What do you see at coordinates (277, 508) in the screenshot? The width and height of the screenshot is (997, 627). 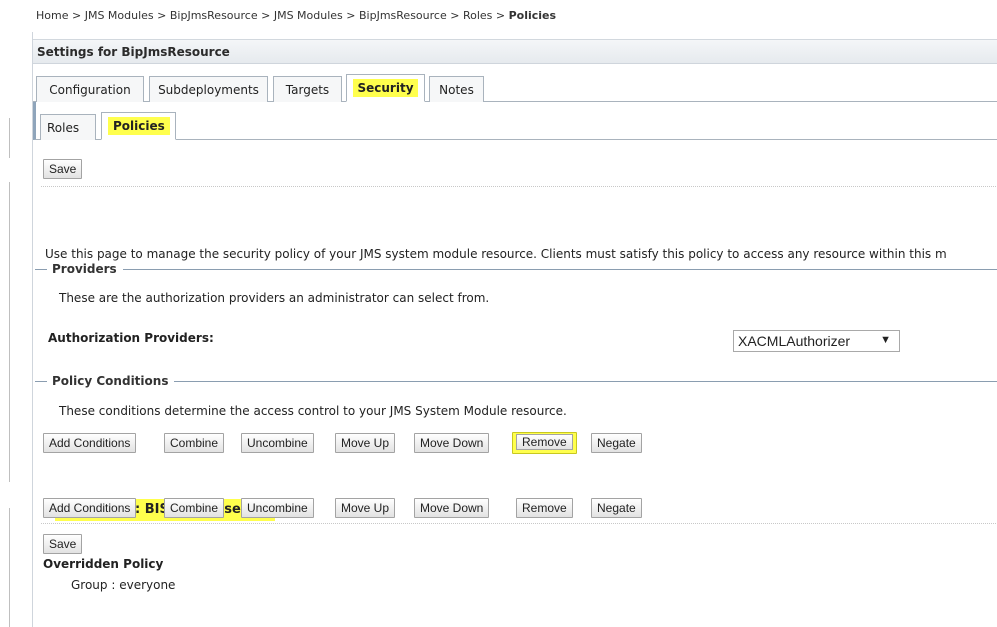 I see `uncombine-button-bottom: Uncombine` at bounding box center [277, 508].